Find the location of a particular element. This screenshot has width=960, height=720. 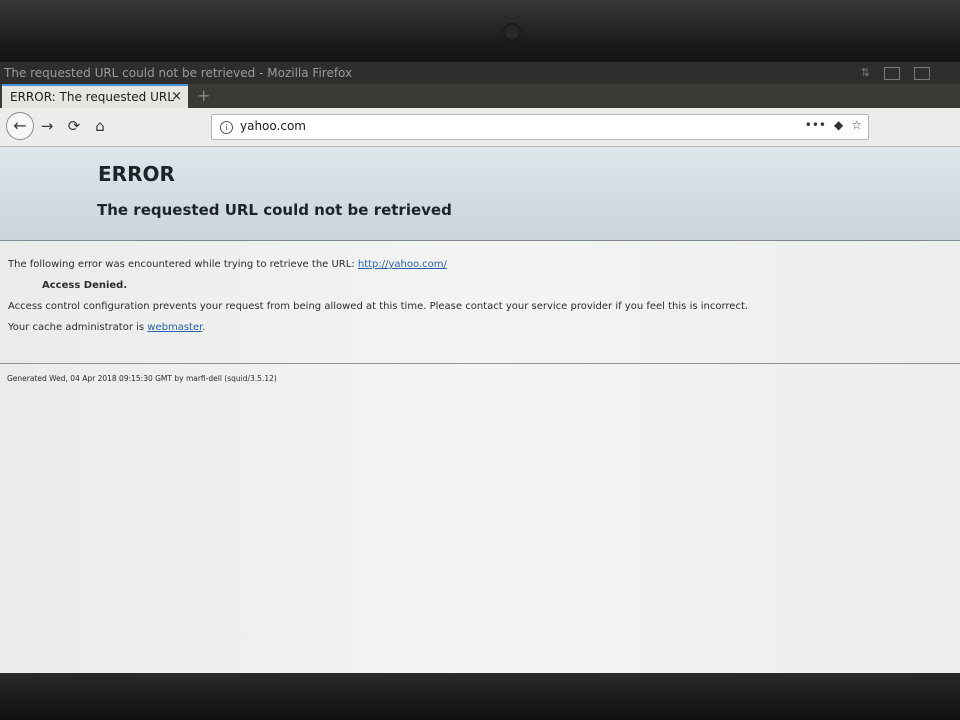

webcam-icon is located at coordinates (512, 32).